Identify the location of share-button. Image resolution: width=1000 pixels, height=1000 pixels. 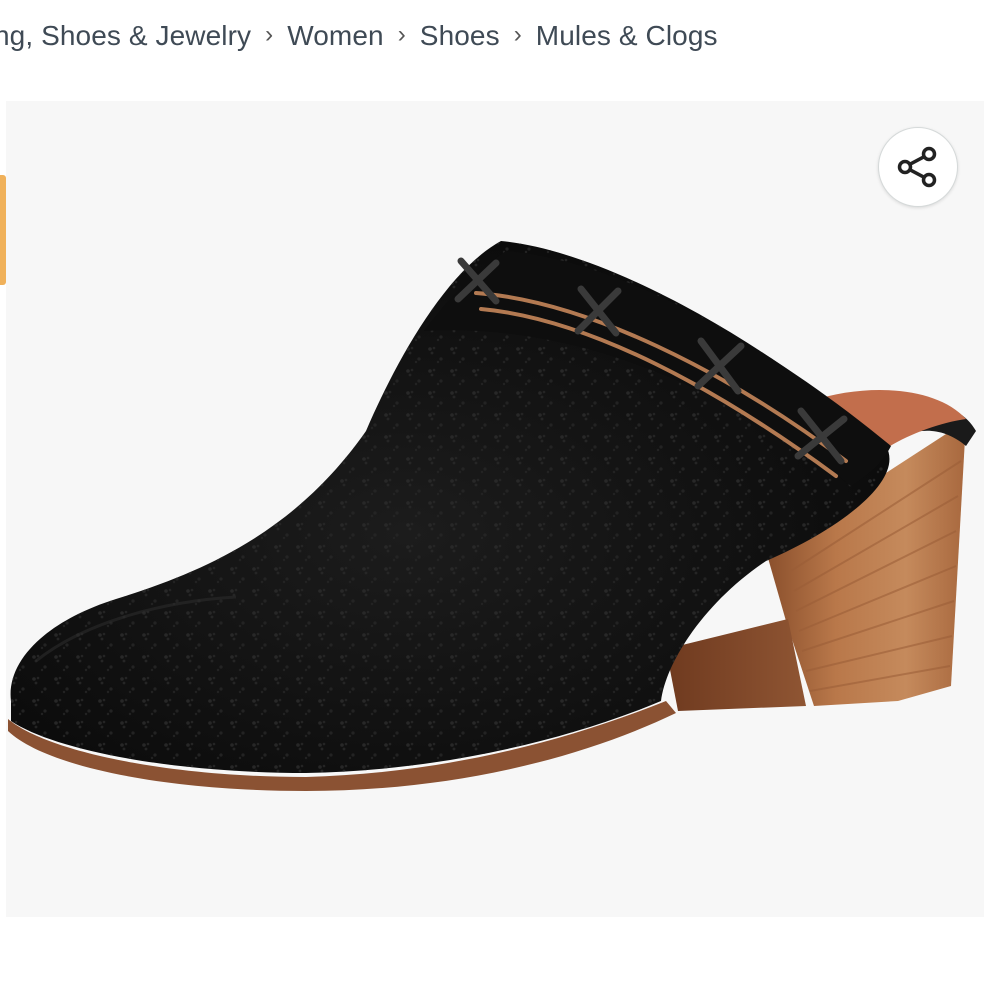
(918, 167).